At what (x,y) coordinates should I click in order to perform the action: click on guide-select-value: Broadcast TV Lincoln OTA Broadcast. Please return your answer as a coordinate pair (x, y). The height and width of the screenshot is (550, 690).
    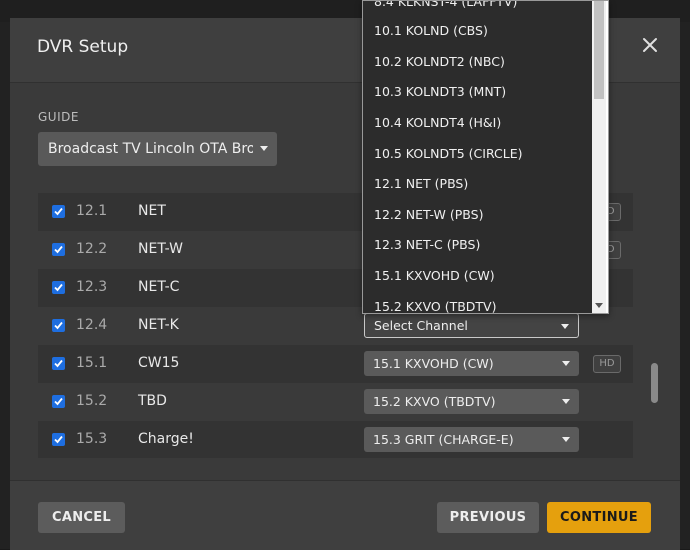
    Looking at the image, I should click on (150, 149).